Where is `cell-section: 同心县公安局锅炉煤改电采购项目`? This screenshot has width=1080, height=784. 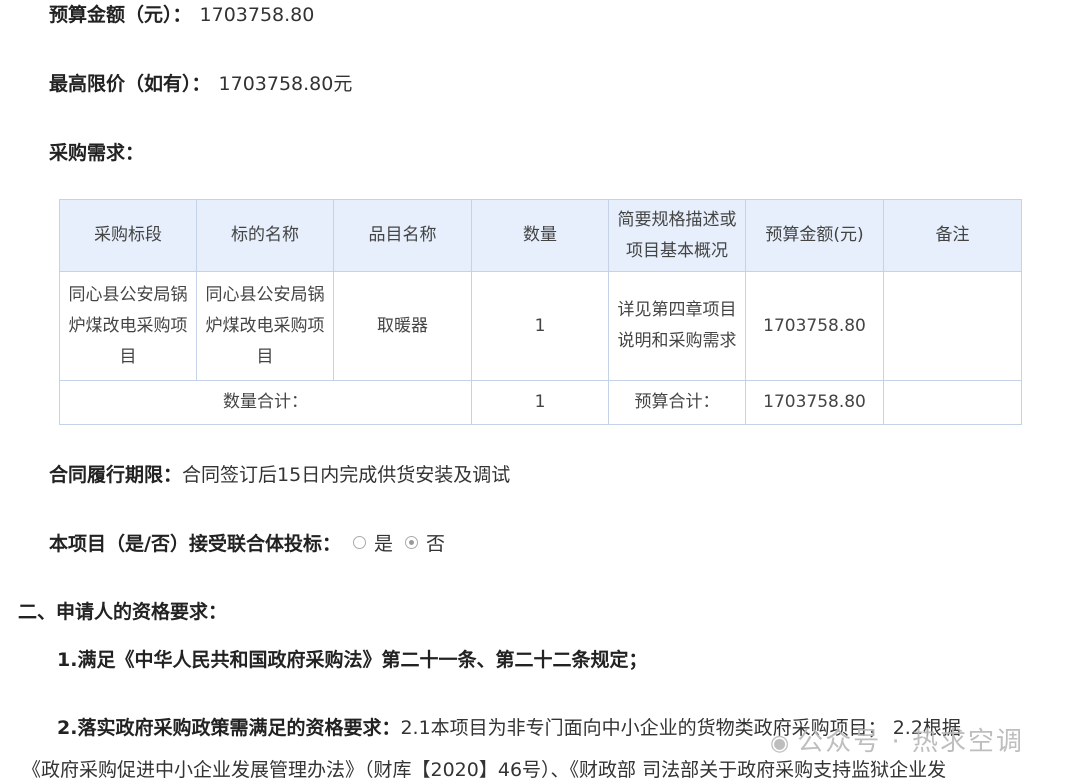 cell-section: 同心县公安局锅炉煤改电采购项目 is located at coordinates (128, 326).